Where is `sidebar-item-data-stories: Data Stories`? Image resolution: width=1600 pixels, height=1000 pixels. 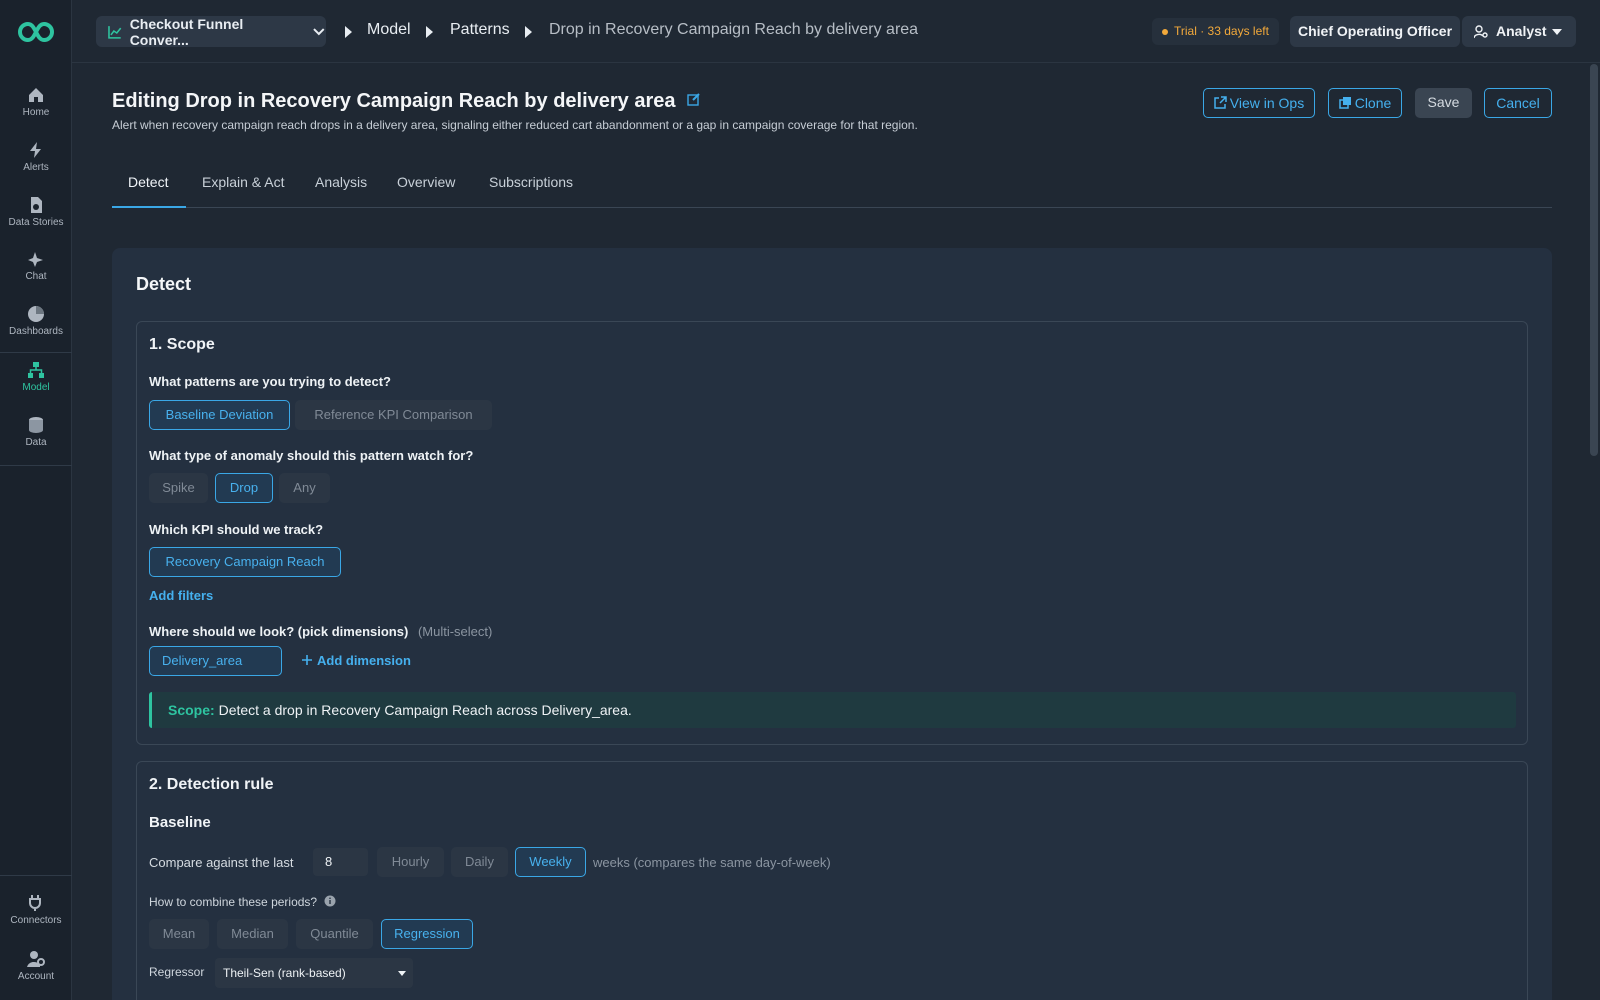 sidebar-item-data-stories: Data Stories is located at coordinates (36, 216).